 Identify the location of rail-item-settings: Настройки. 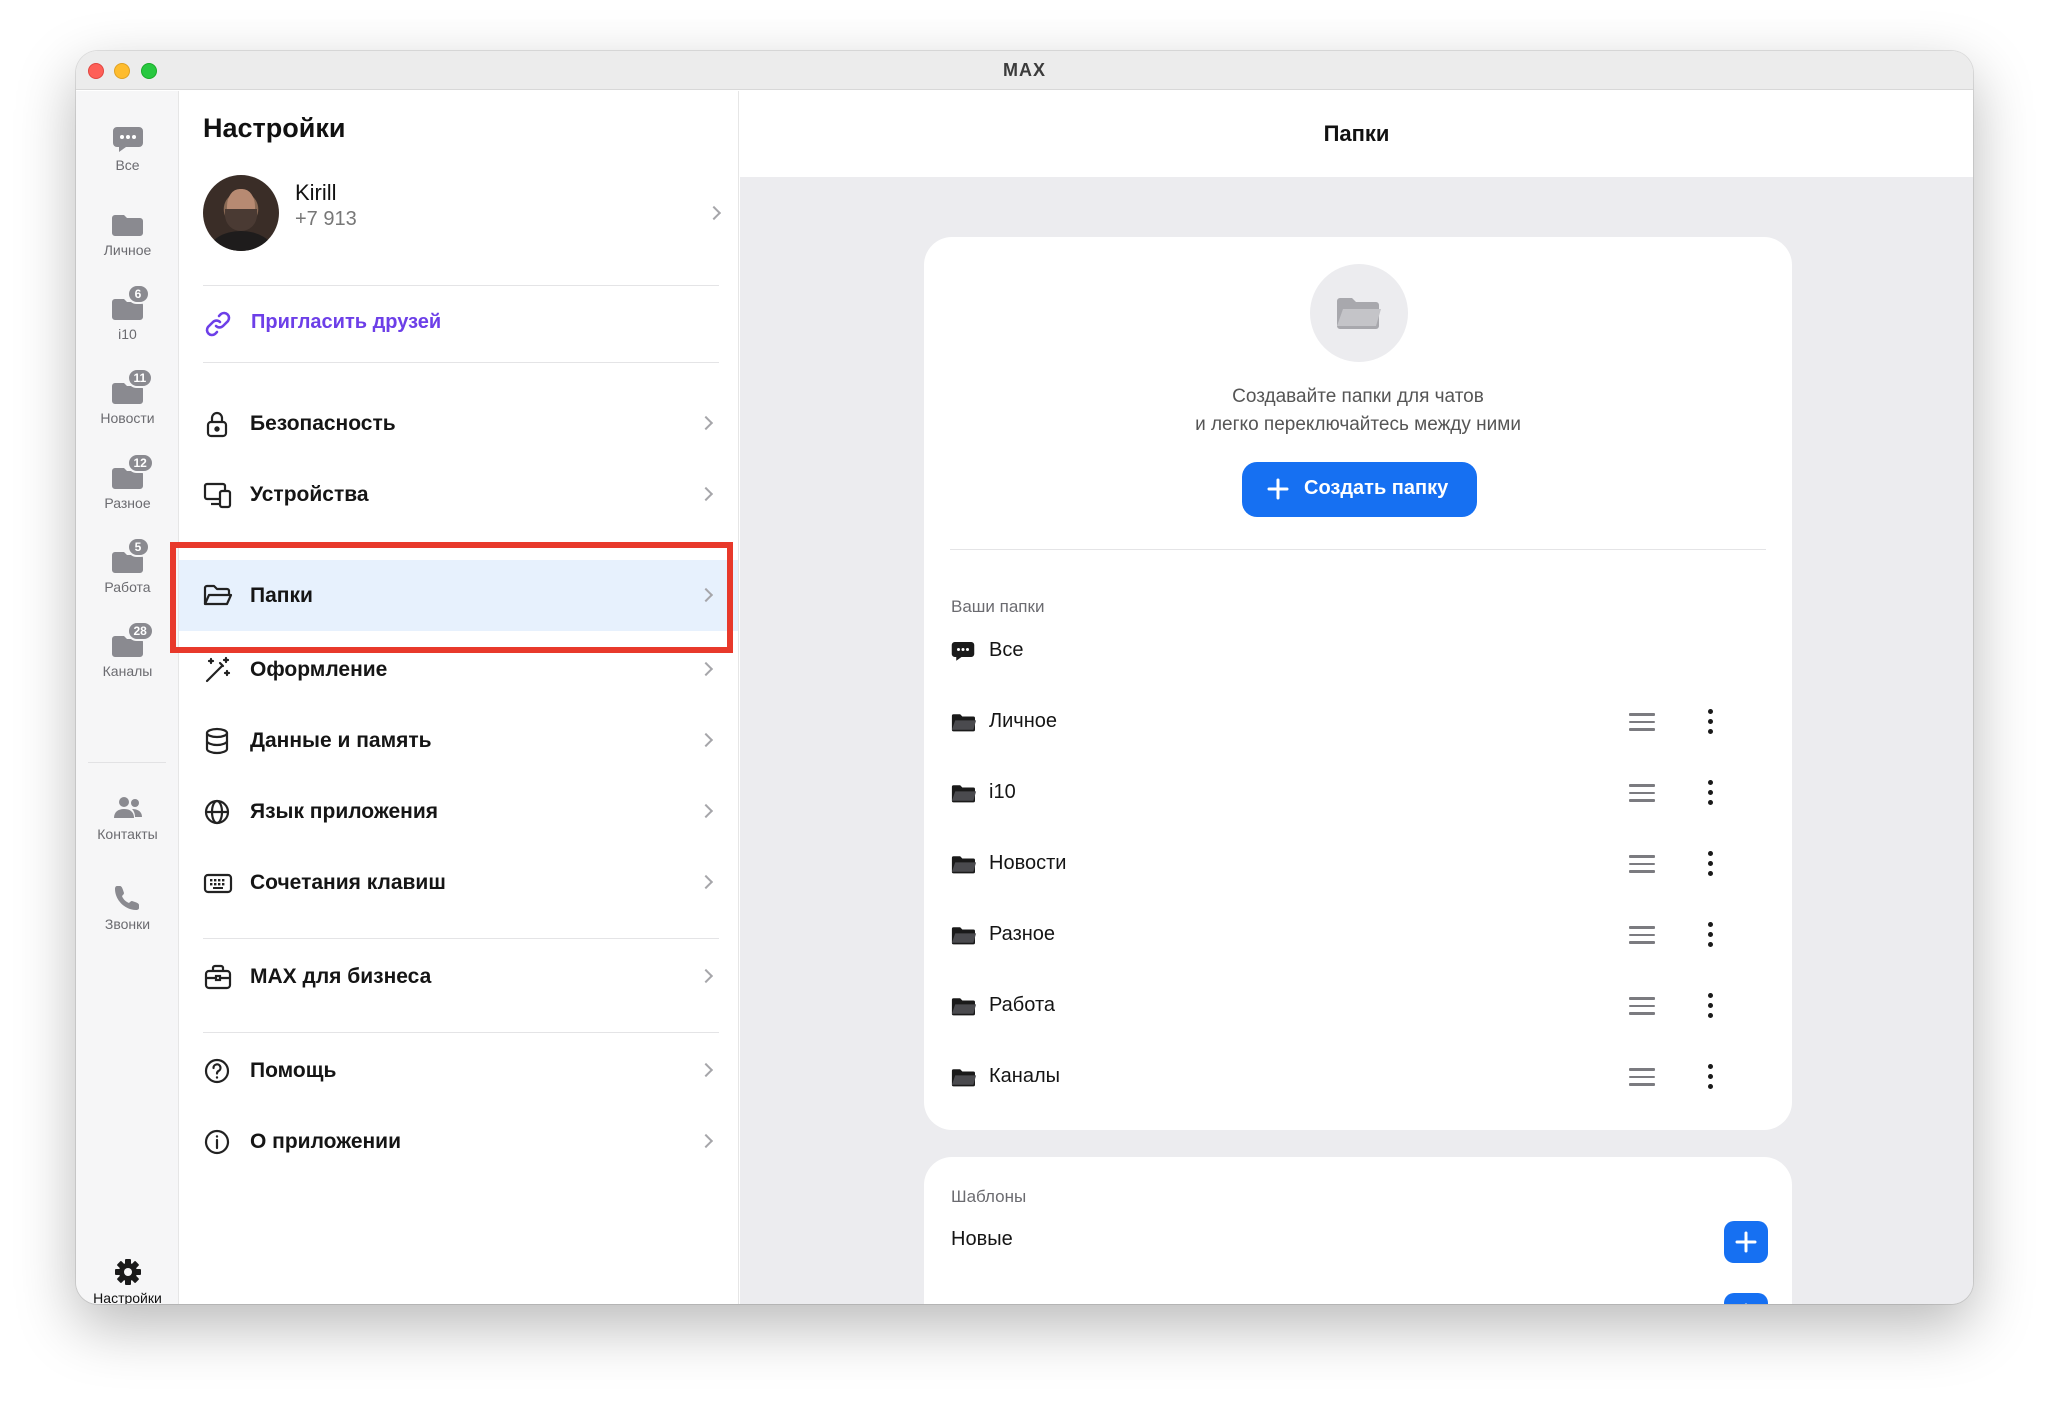
(127, 1281).